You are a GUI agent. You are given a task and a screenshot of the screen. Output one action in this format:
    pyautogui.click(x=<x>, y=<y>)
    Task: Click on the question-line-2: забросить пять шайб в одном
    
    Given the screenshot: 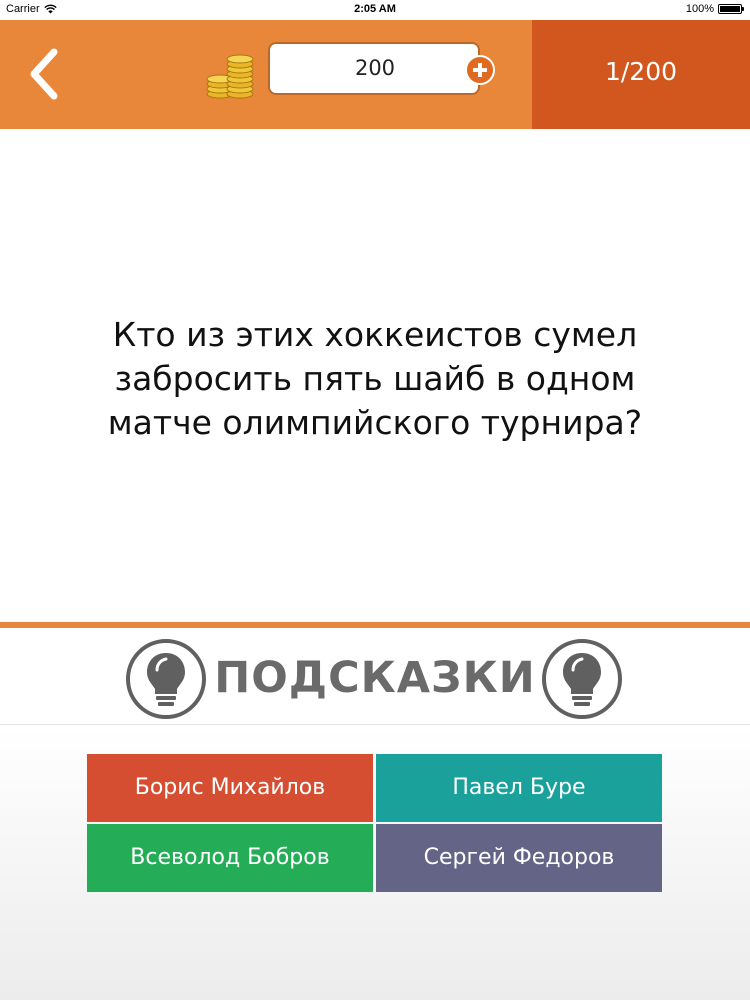 What is the action you would take?
    pyautogui.click(x=375, y=378)
    